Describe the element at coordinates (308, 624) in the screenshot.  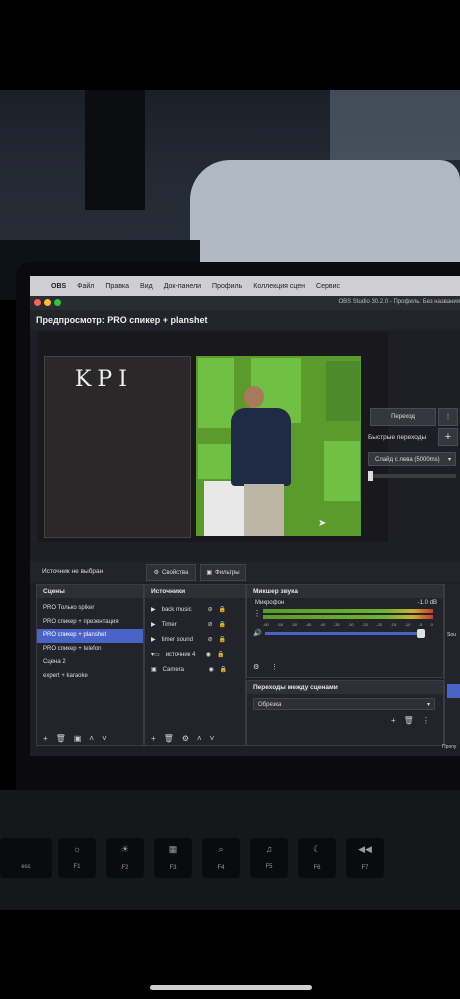
I see `scale-tick: -45` at that location.